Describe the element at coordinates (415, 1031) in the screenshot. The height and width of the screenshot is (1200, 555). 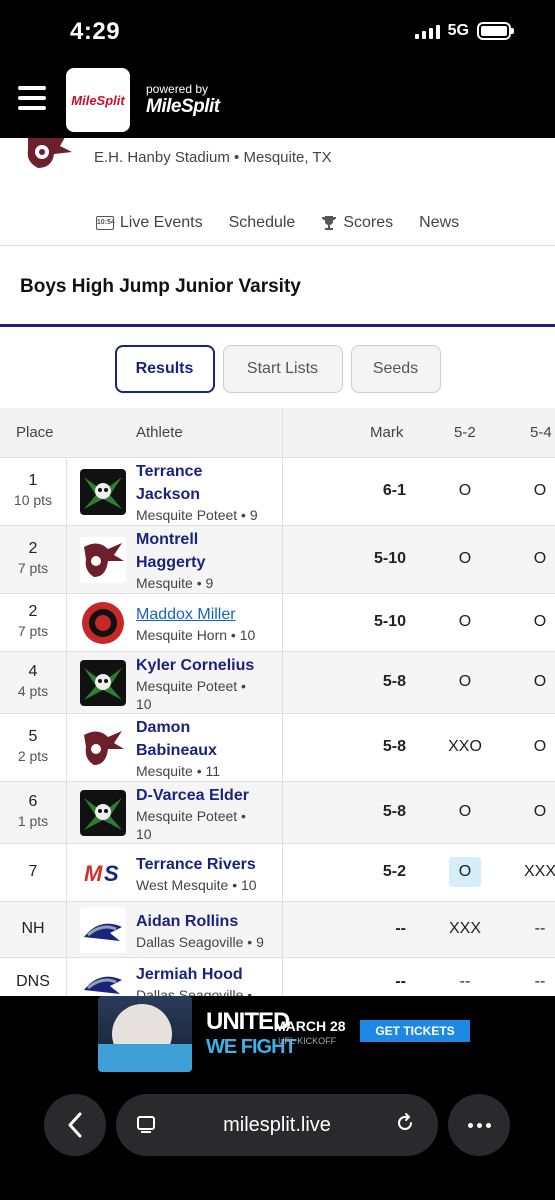
I see `ad-get-tickets-button: GET TICKETS` at that location.